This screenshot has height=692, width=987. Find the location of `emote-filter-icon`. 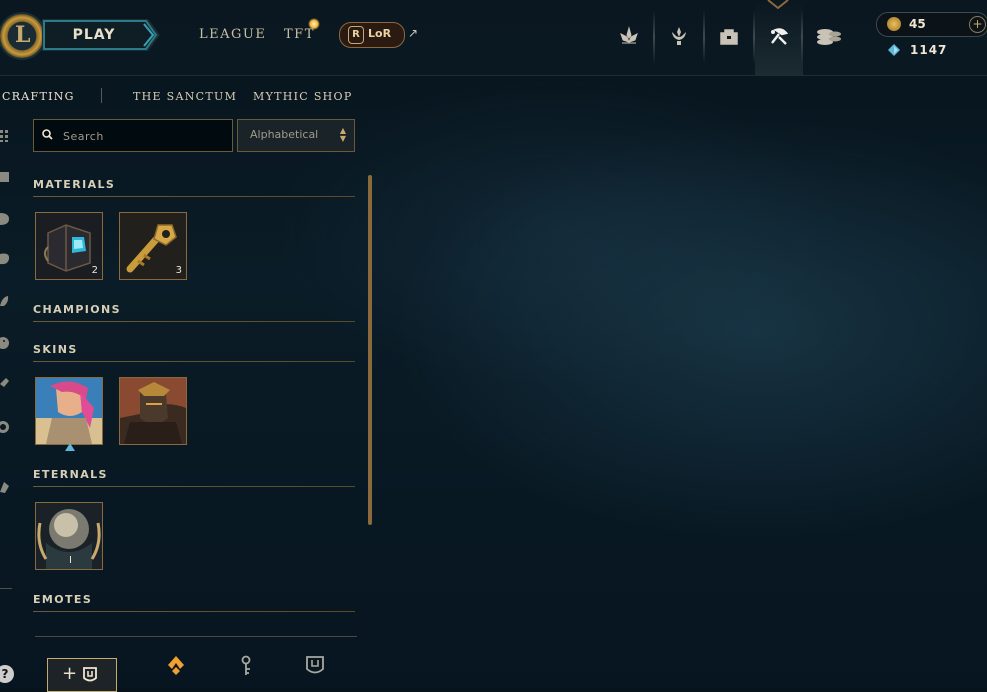

emote-filter-icon is located at coordinates (6, 343).